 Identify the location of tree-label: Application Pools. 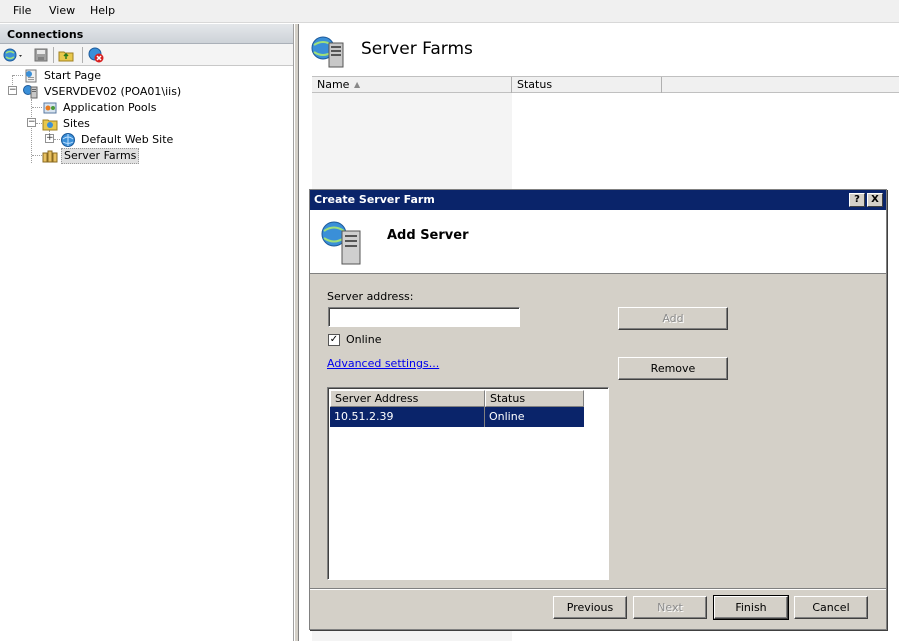
(110, 107).